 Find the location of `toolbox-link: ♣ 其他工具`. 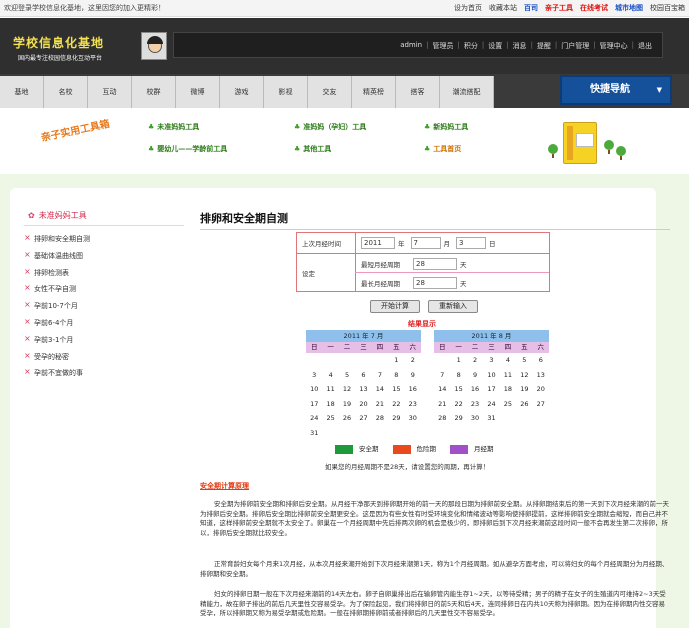

toolbox-link: ♣ 其他工具 is located at coordinates (312, 149).